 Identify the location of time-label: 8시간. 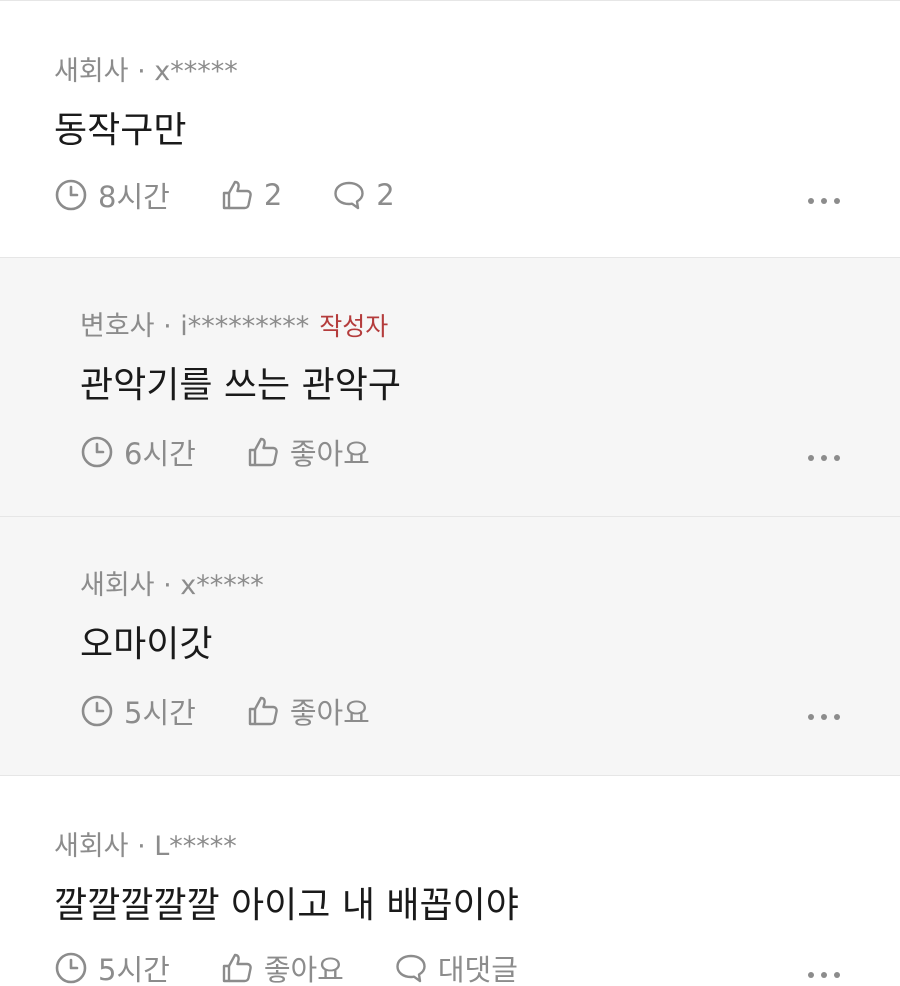
(134, 197).